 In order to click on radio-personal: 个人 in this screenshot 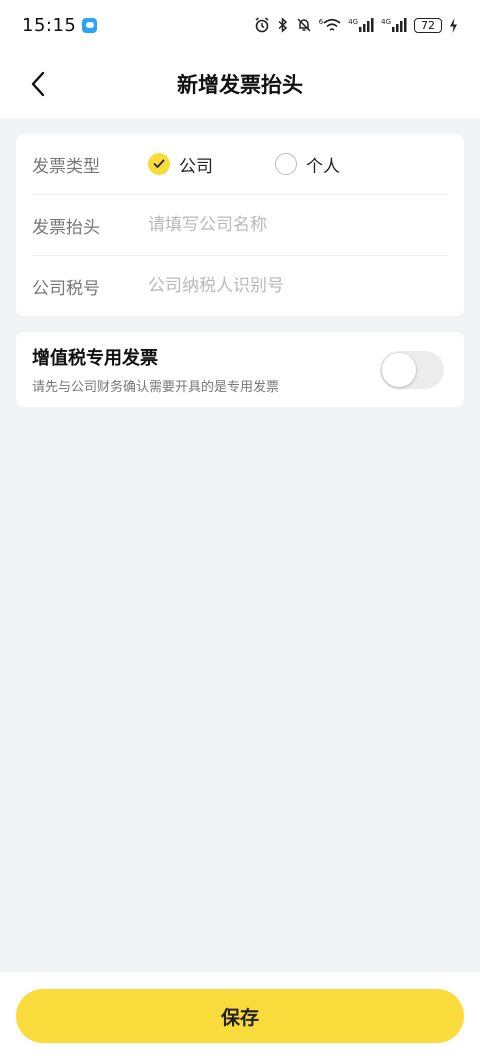, I will do `click(307, 164)`.